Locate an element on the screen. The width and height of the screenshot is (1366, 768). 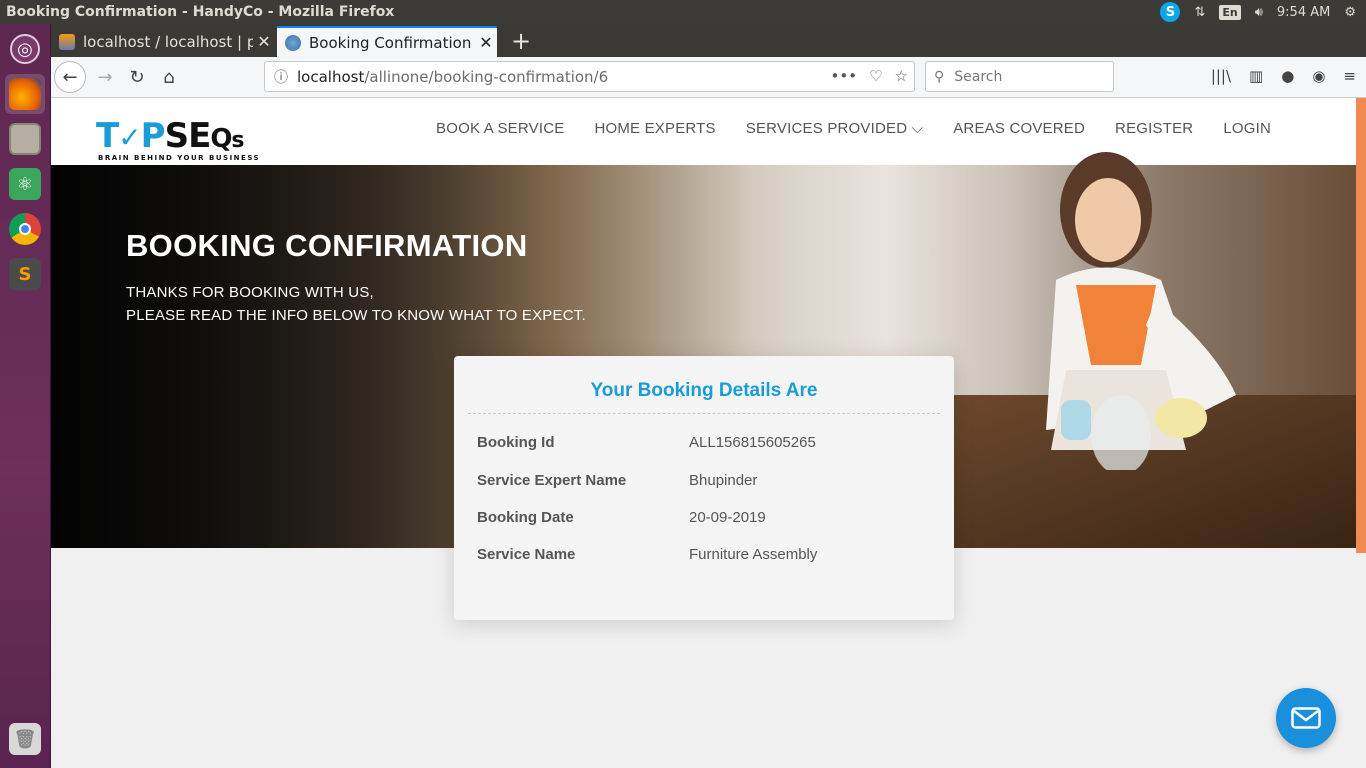
menu-login: LOGIN is located at coordinates (1247, 128).